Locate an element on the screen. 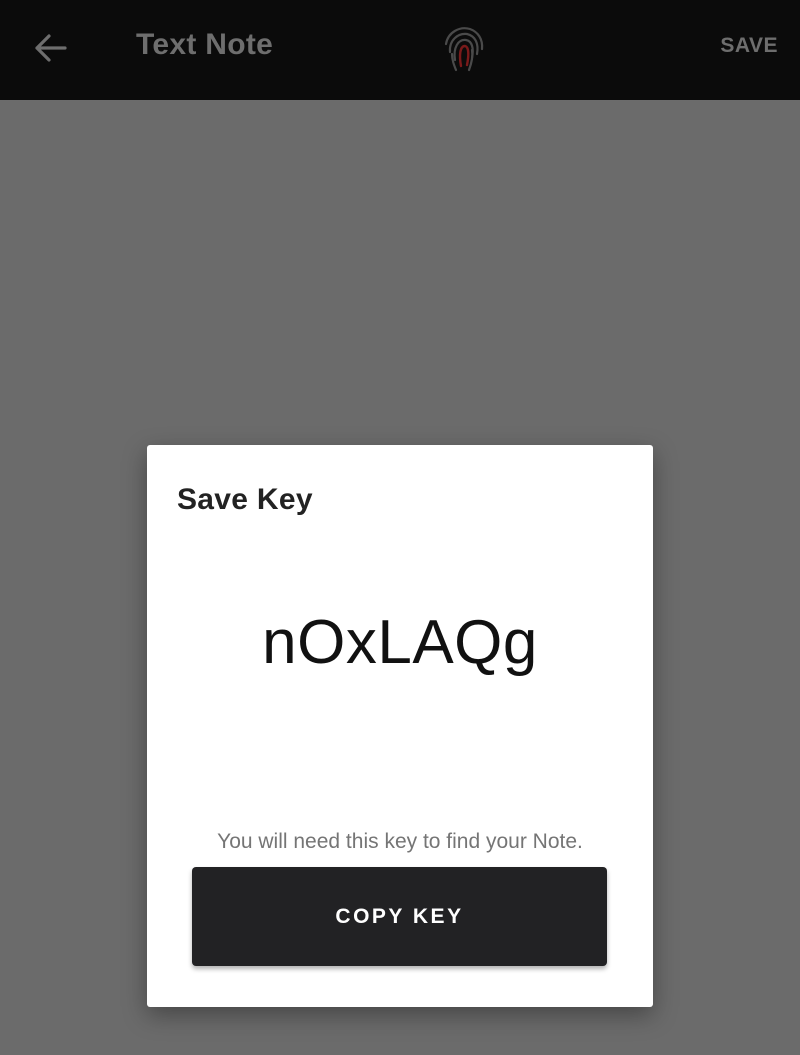  dialog-title: Save Key is located at coordinates (245, 499).